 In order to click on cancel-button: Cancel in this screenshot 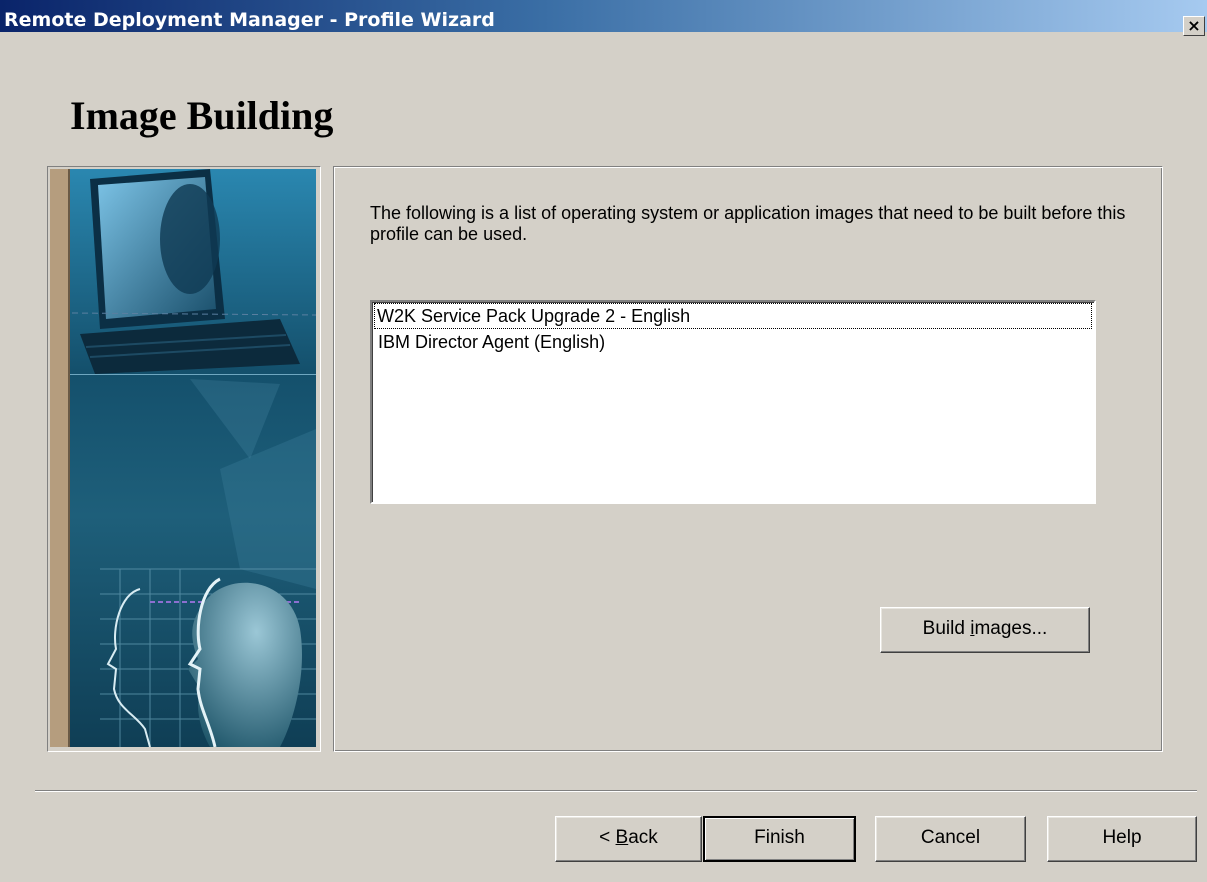, I will do `click(950, 839)`.